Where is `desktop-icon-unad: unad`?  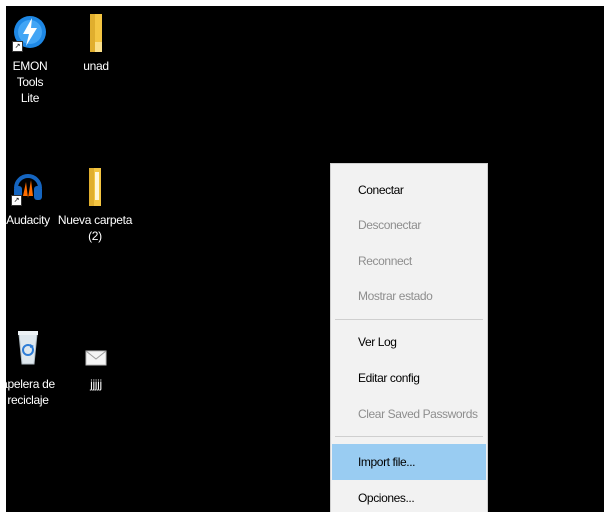
desktop-icon-unad: unad is located at coordinates (96, 43).